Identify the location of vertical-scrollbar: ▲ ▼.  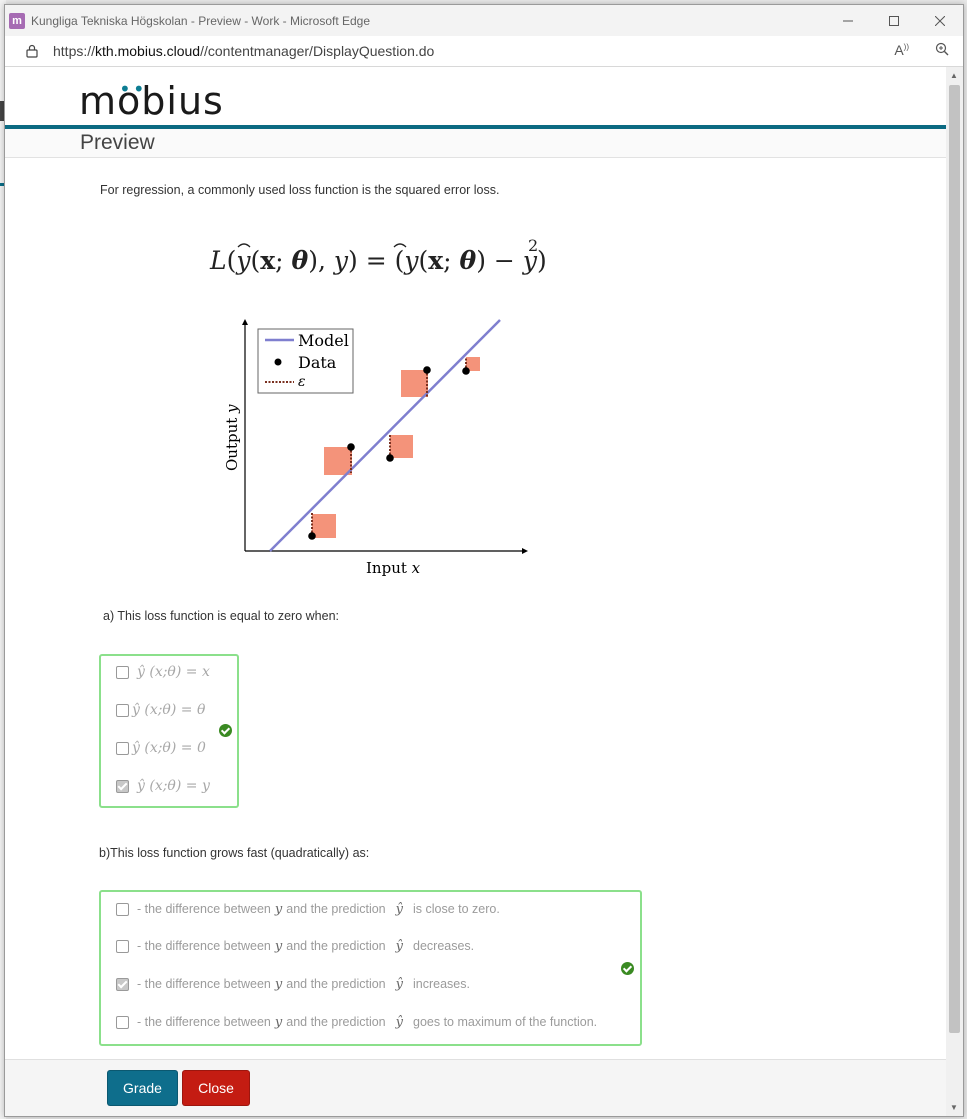
(954, 591).